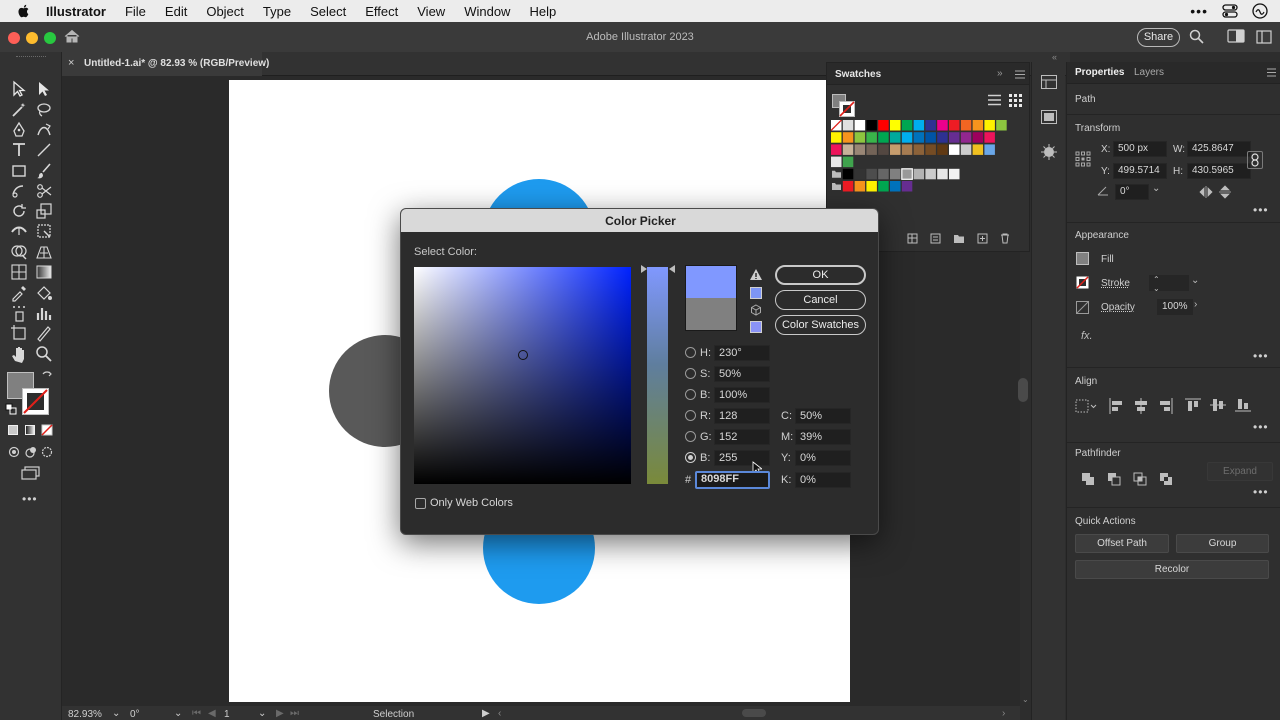  I want to click on red-field: 128, so click(742, 416).